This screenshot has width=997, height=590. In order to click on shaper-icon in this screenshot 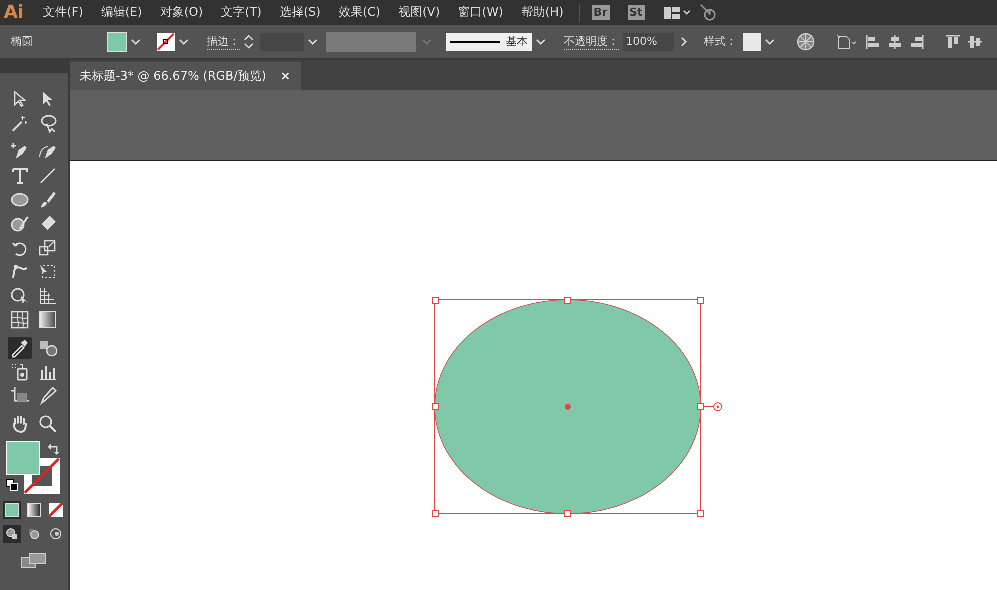, I will do `click(20, 224)`.